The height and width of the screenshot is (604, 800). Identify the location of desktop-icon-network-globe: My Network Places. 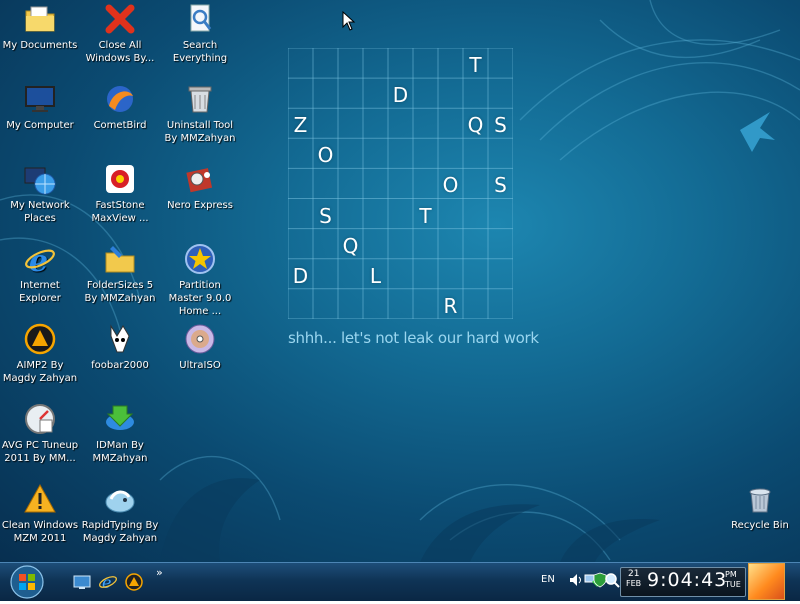
(40, 193).